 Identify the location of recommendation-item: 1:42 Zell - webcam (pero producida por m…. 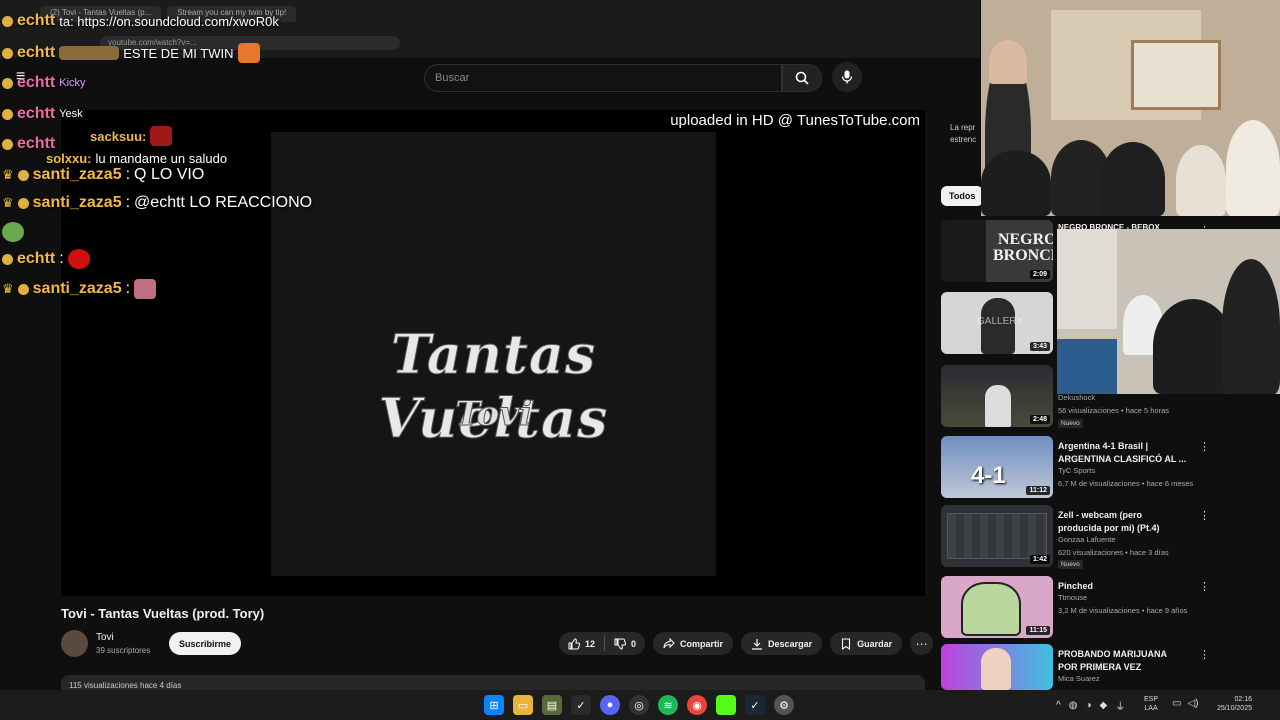
(1081, 537).